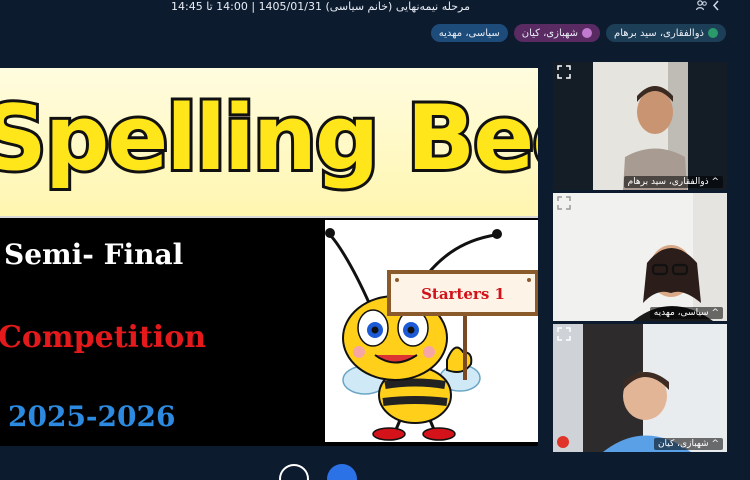 The width and height of the screenshot is (750, 480). Describe the element at coordinates (103, 337) in the screenshot. I see `slide-competition: Competition` at that location.